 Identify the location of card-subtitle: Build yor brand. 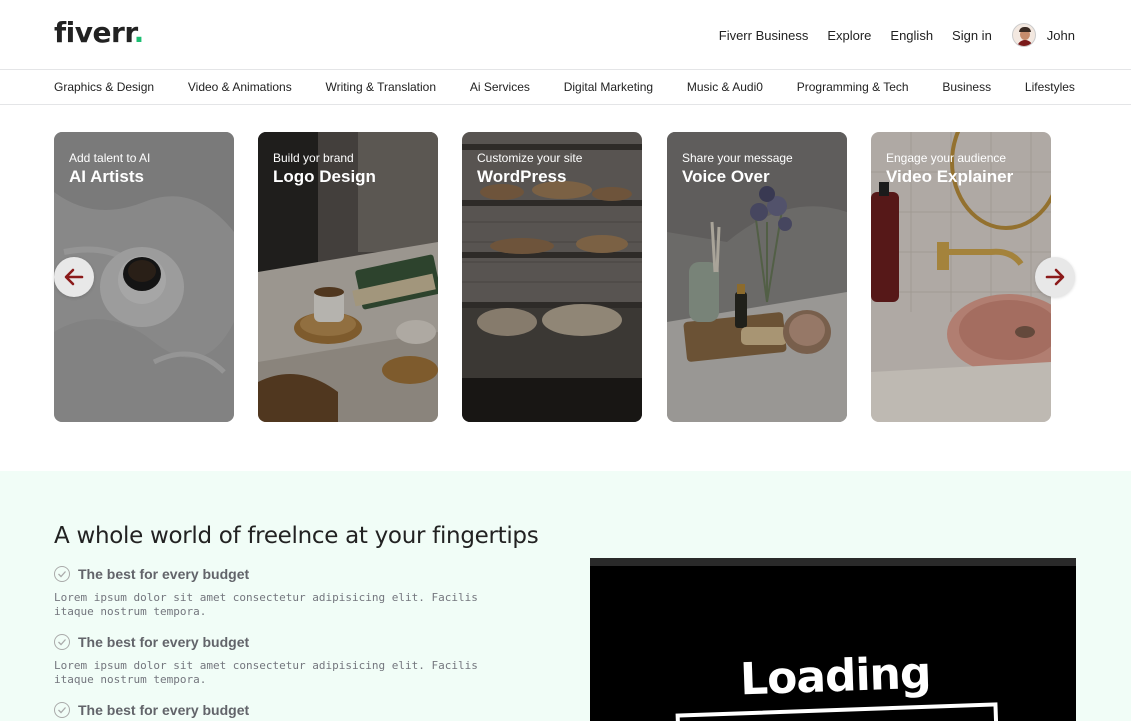
(313, 158).